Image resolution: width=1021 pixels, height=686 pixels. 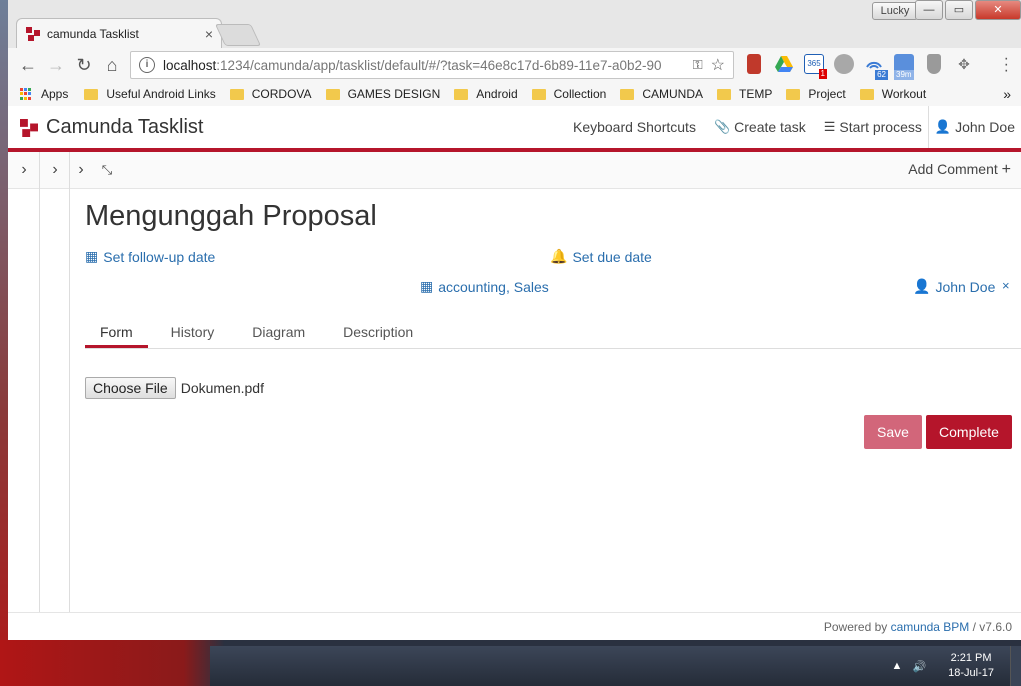 I want to click on home-icon: ⌂, so click(x=112, y=65).